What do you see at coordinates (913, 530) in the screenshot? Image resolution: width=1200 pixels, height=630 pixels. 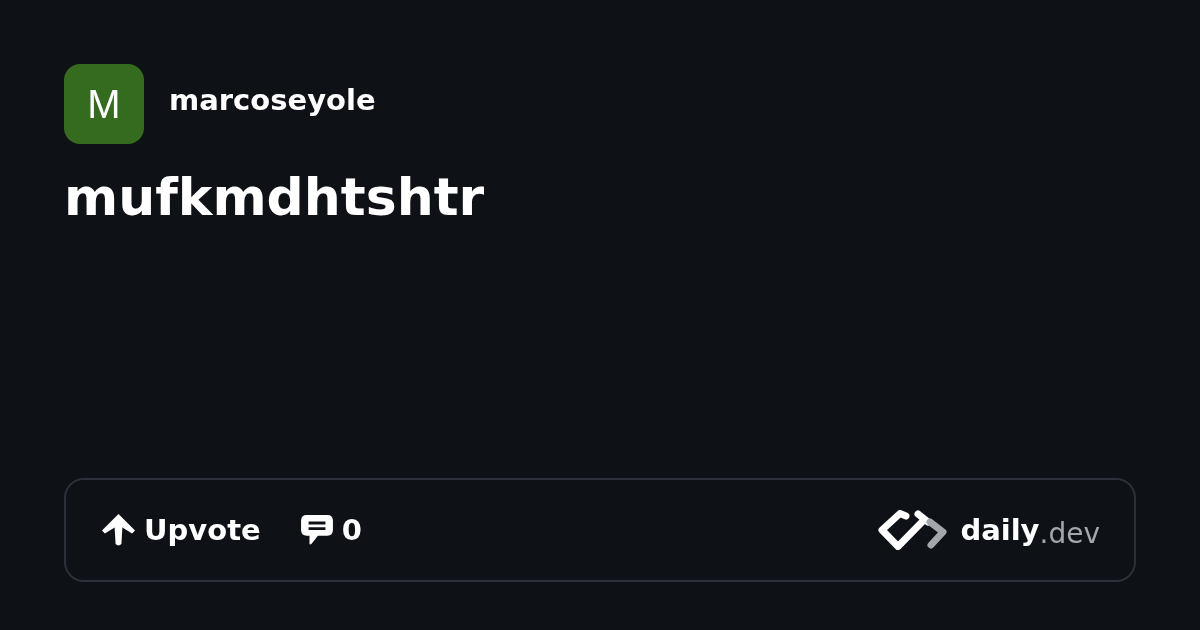 I see `logo-mark-icon` at bounding box center [913, 530].